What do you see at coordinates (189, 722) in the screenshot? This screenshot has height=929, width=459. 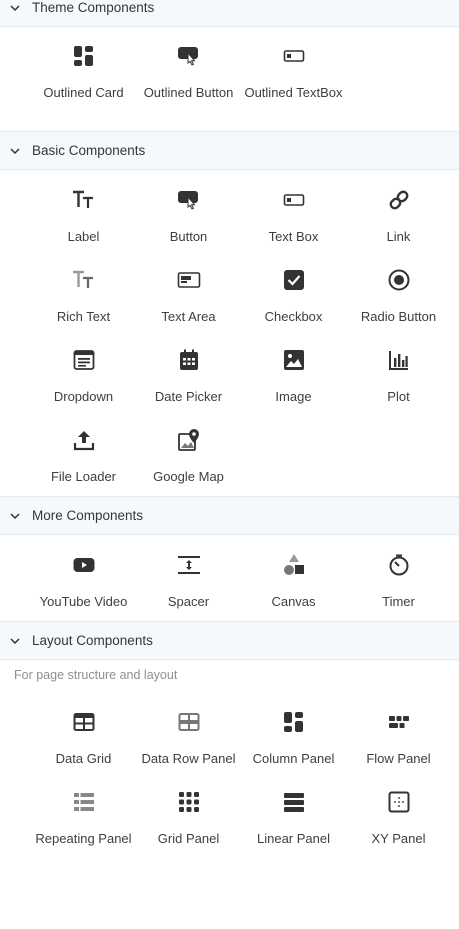 I see `data-row-icon` at bounding box center [189, 722].